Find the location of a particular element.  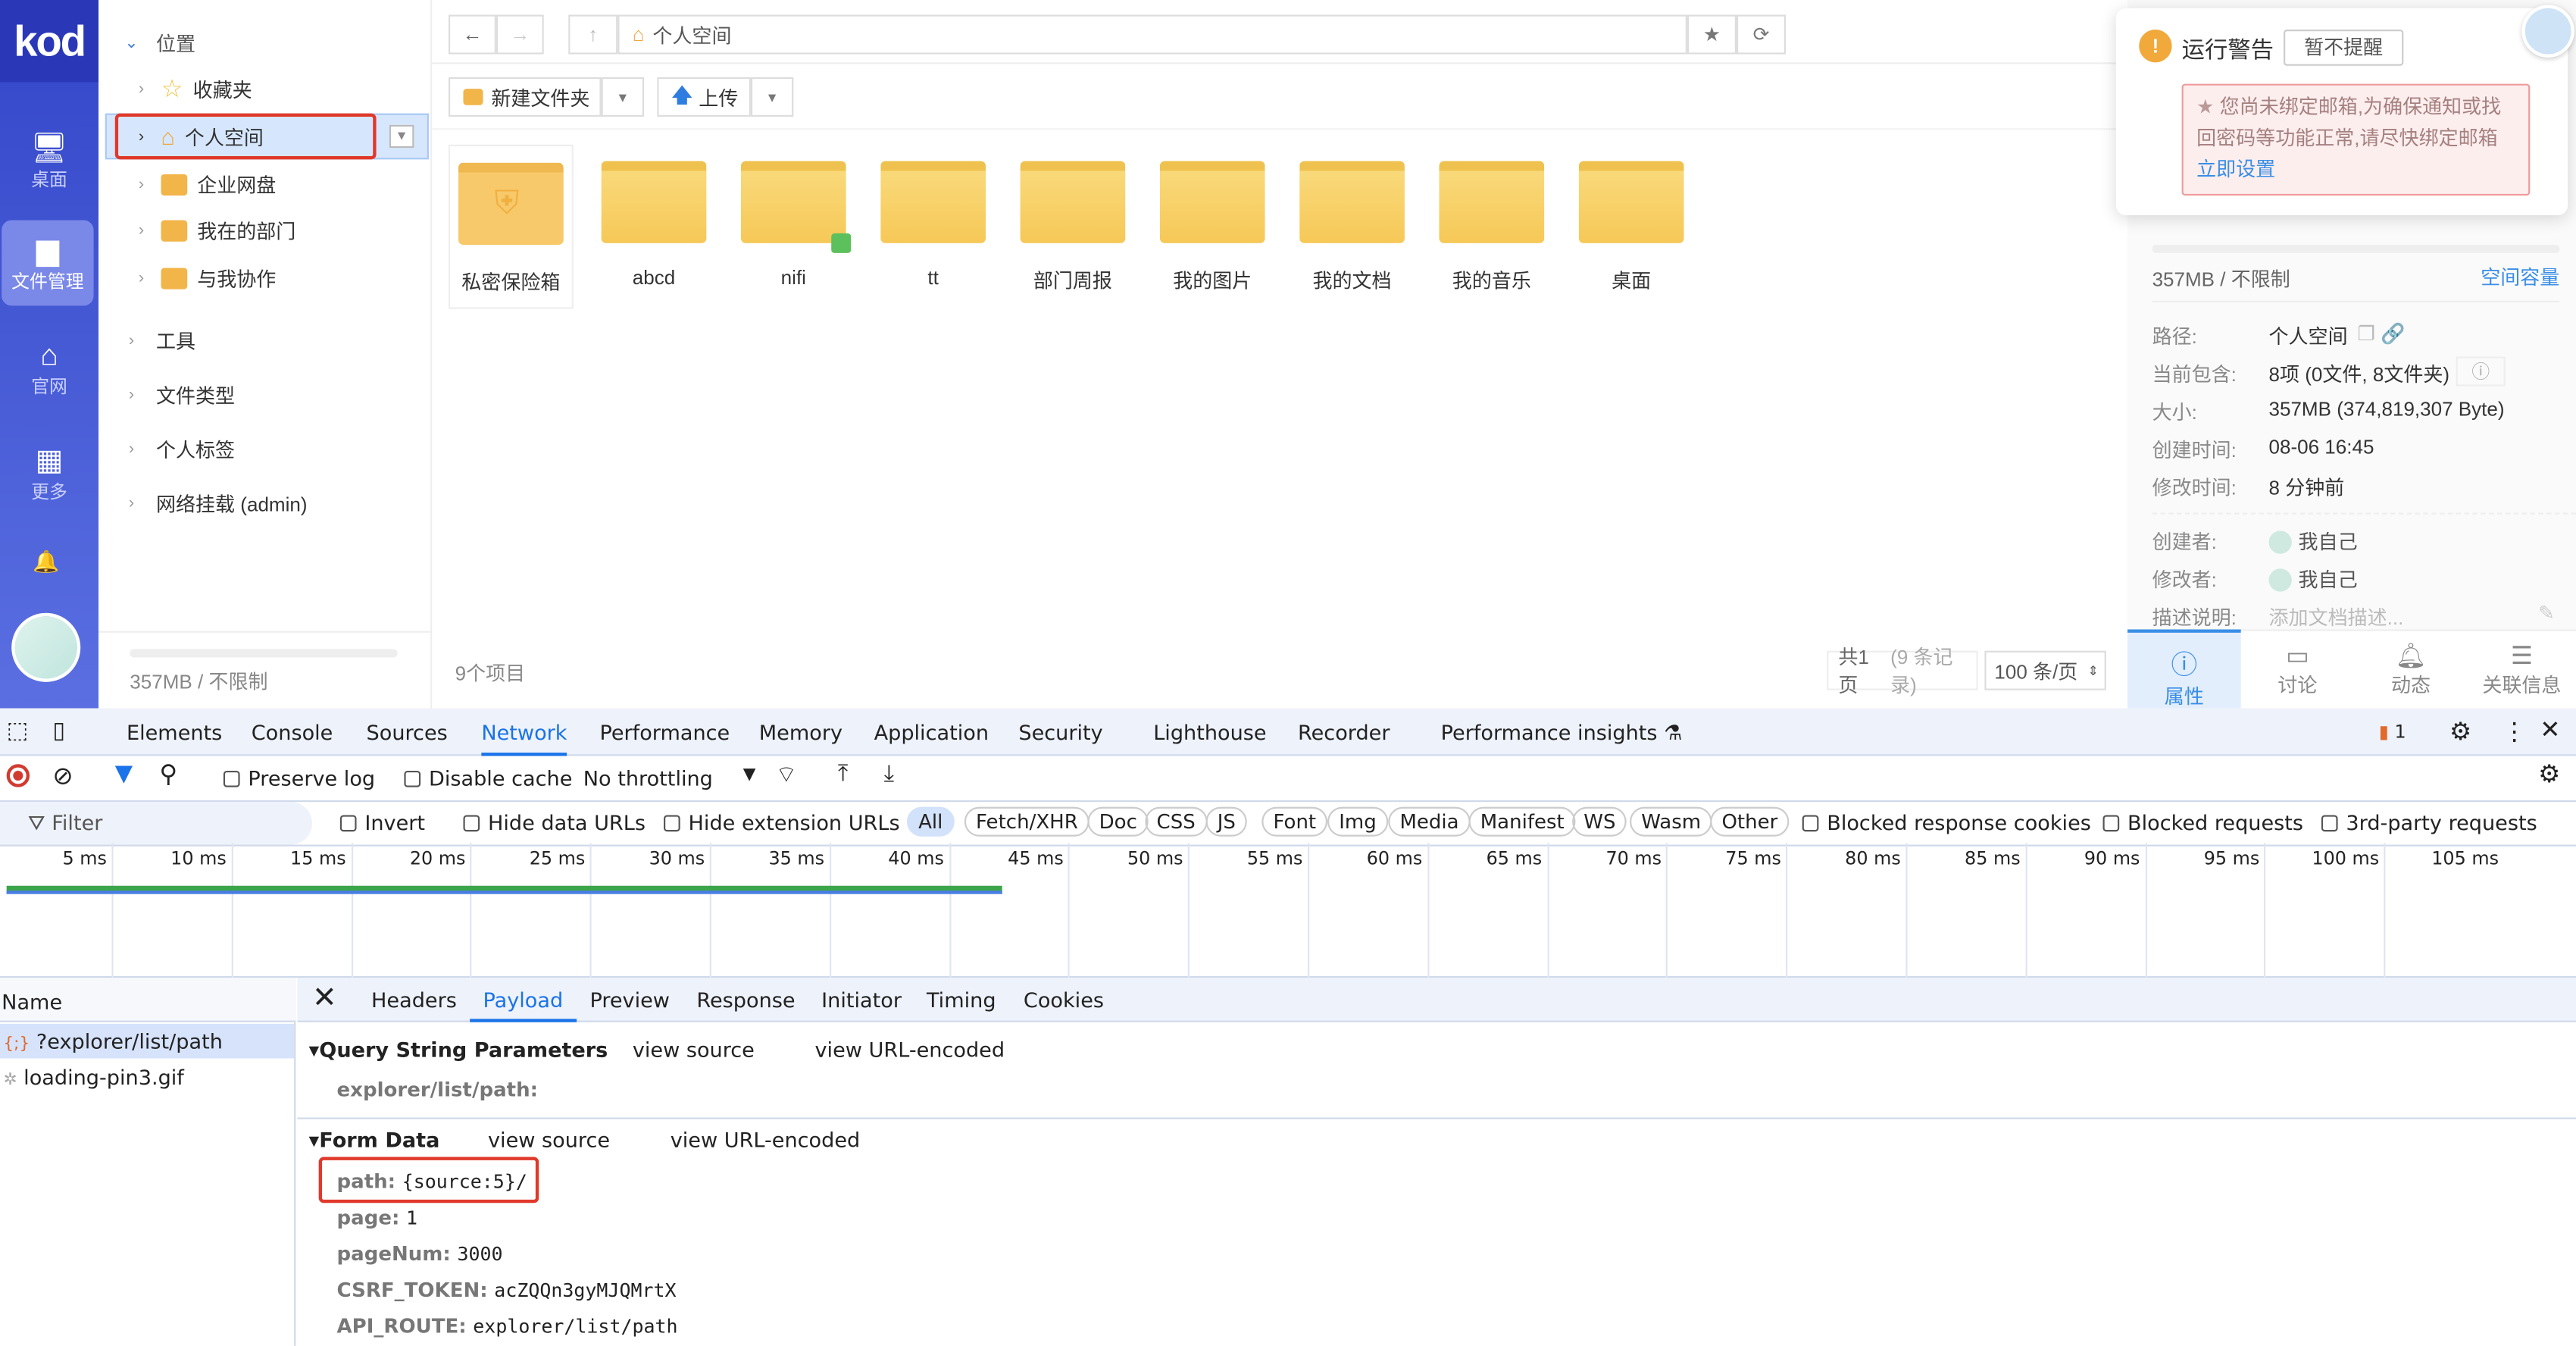

forward-button: → is located at coordinates (520, 34).